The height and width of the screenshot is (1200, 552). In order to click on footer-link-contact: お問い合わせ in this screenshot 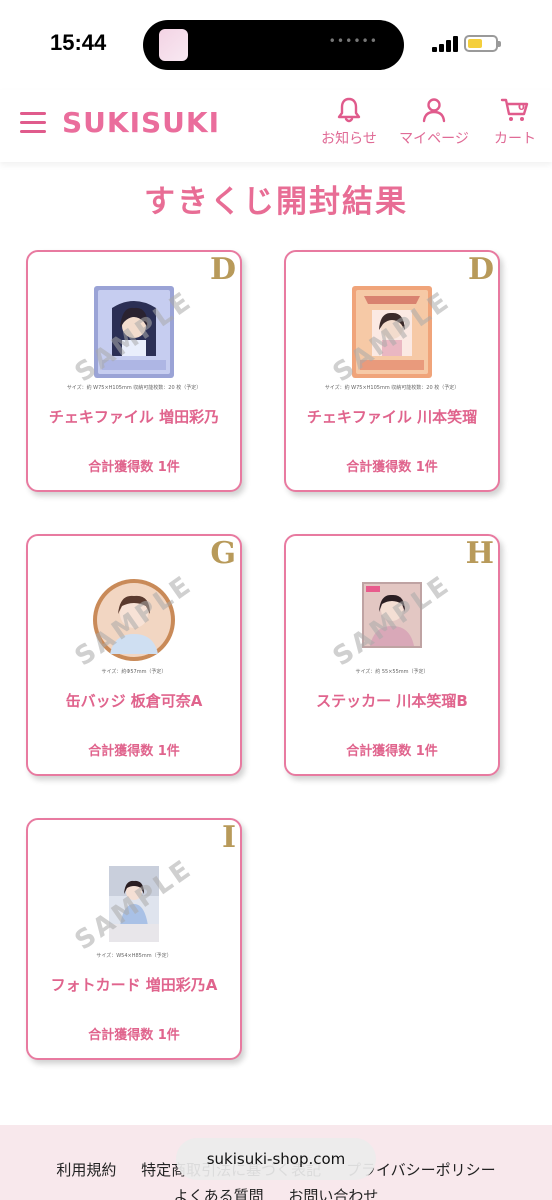, I will do `click(333, 1193)`.